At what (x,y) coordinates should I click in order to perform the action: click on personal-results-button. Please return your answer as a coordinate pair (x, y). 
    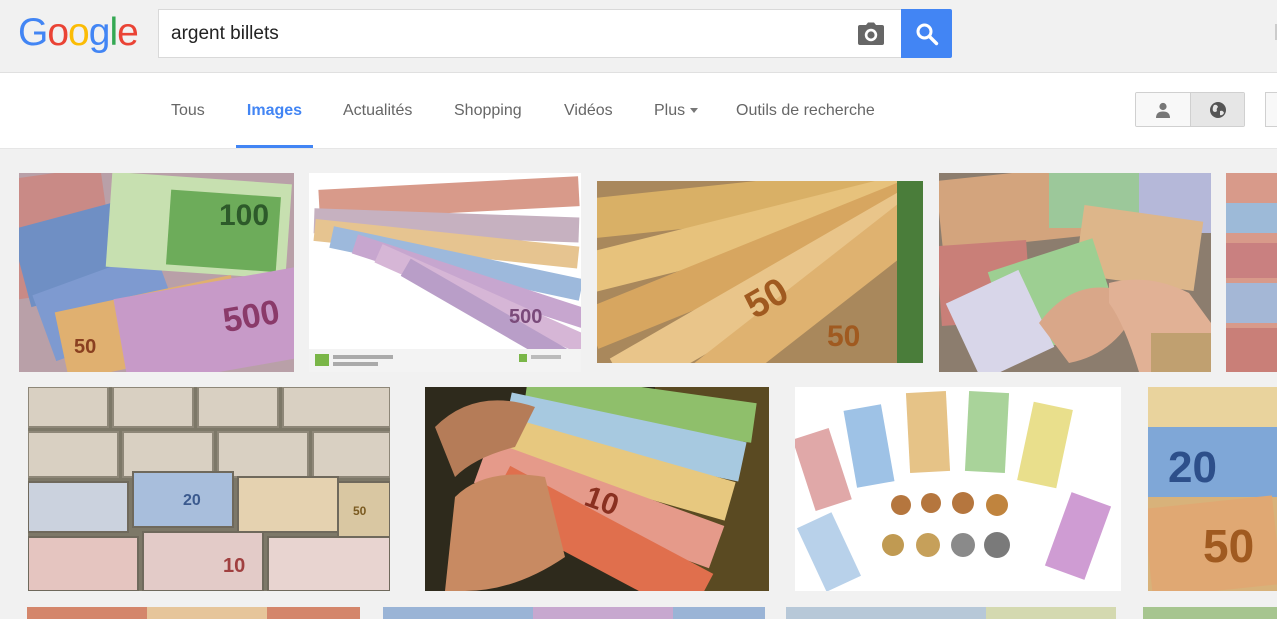
    Looking at the image, I should click on (1163, 109).